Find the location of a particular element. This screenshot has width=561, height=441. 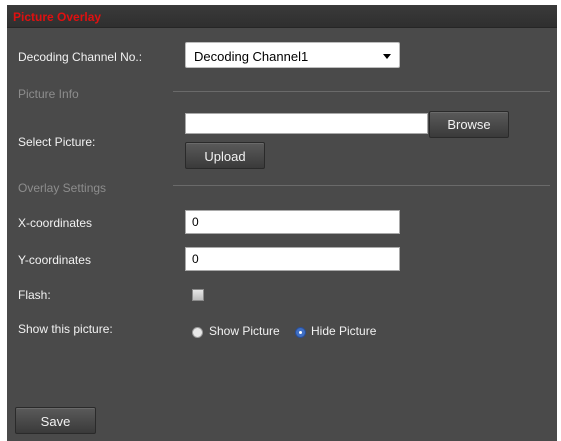

decoding-channel-value: Decoding Channel1 is located at coordinates (251, 56).